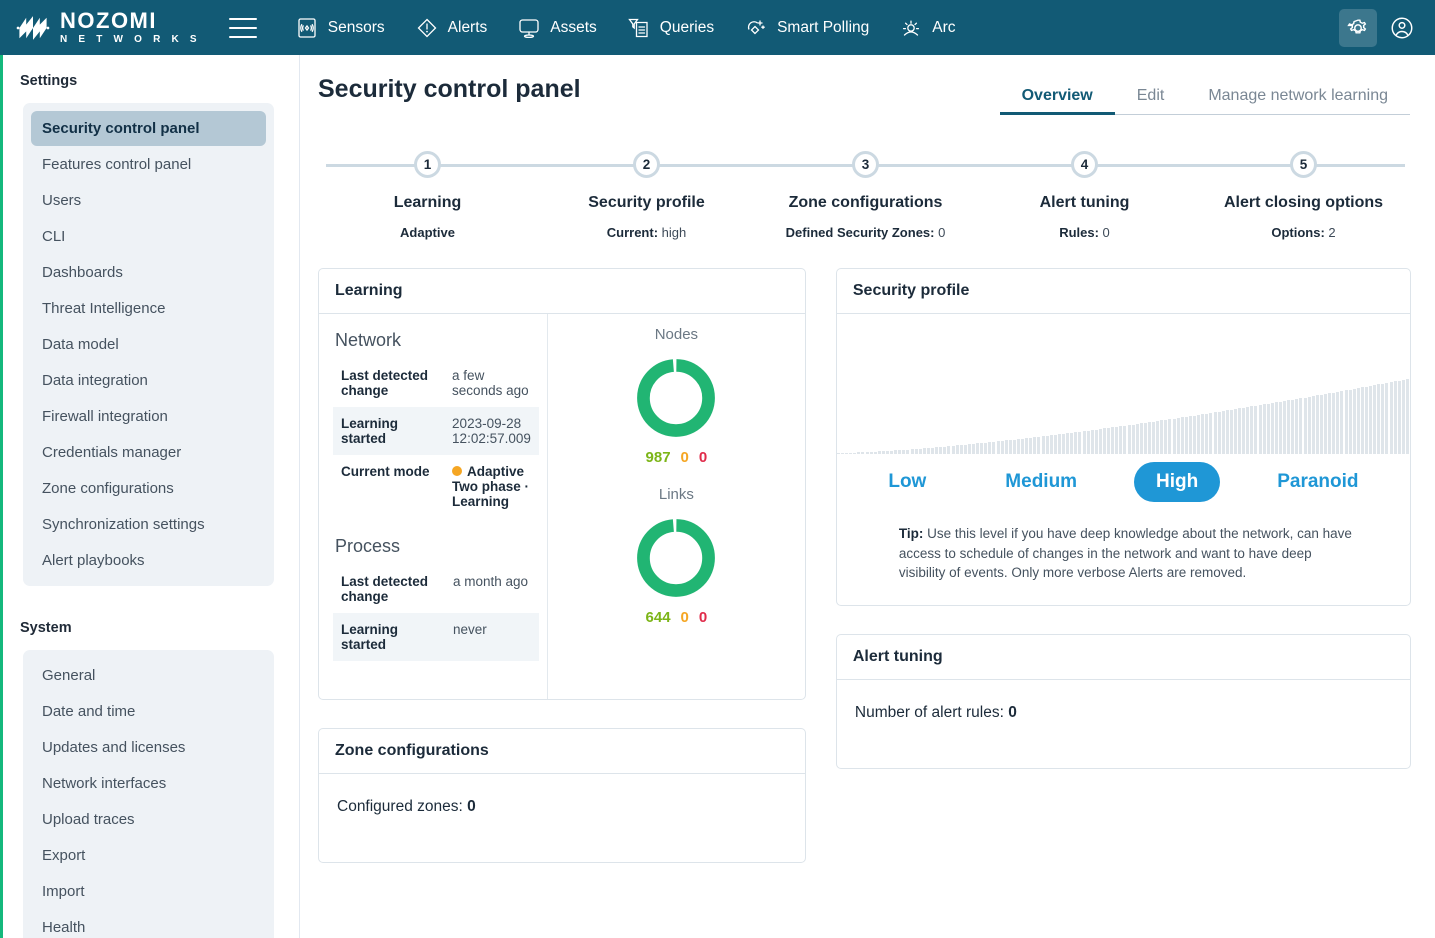 The image size is (1435, 938). Describe the element at coordinates (451, 28) in the screenshot. I see `nav-item-alerts: Alerts` at that location.